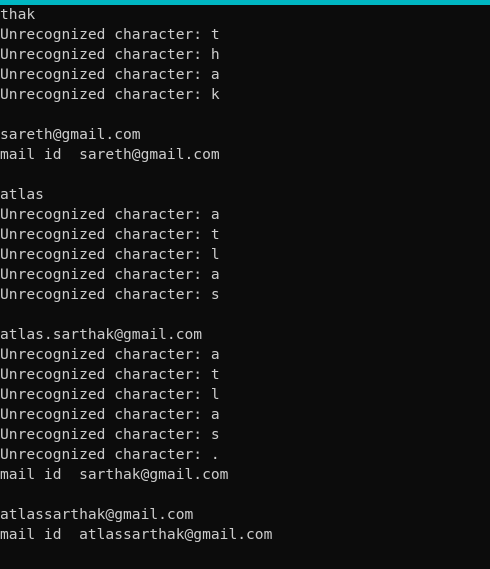  What do you see at coordinates (101, 334) in the screenshot?
I see `console-line: atlas.sarthak@gmail.com` at bounding box center [101, 334].